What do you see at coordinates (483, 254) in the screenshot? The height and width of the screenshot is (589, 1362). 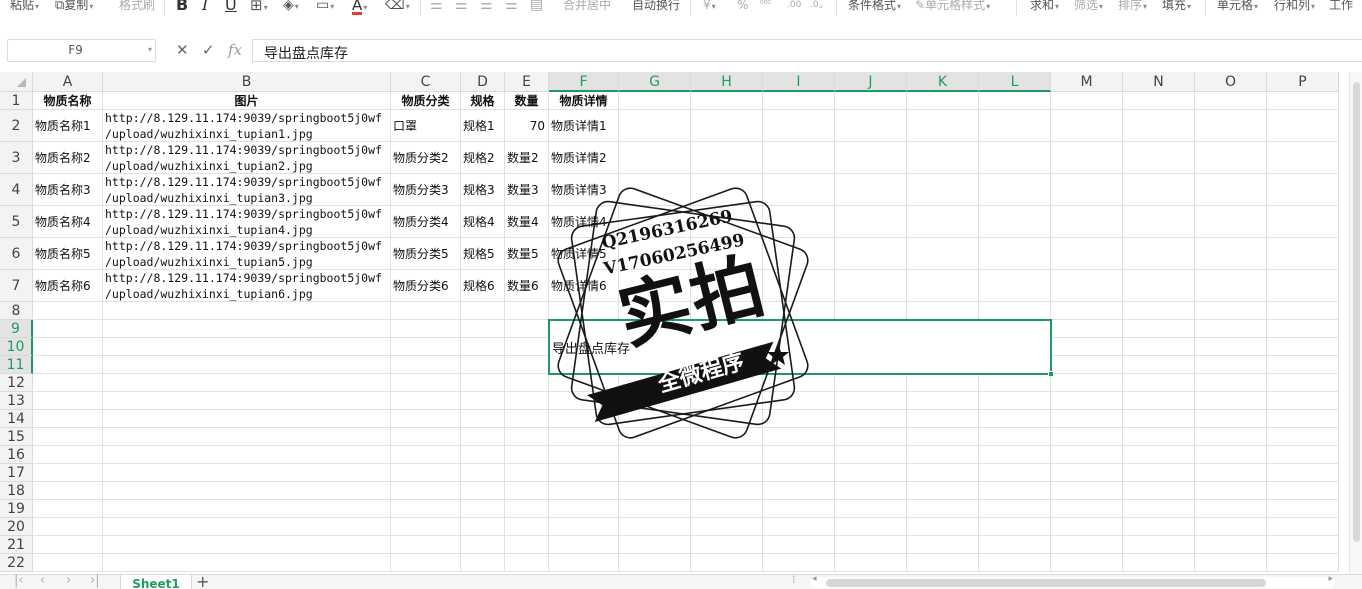 I see `cell-d6: 规格5` at bounding box center [483, 254].